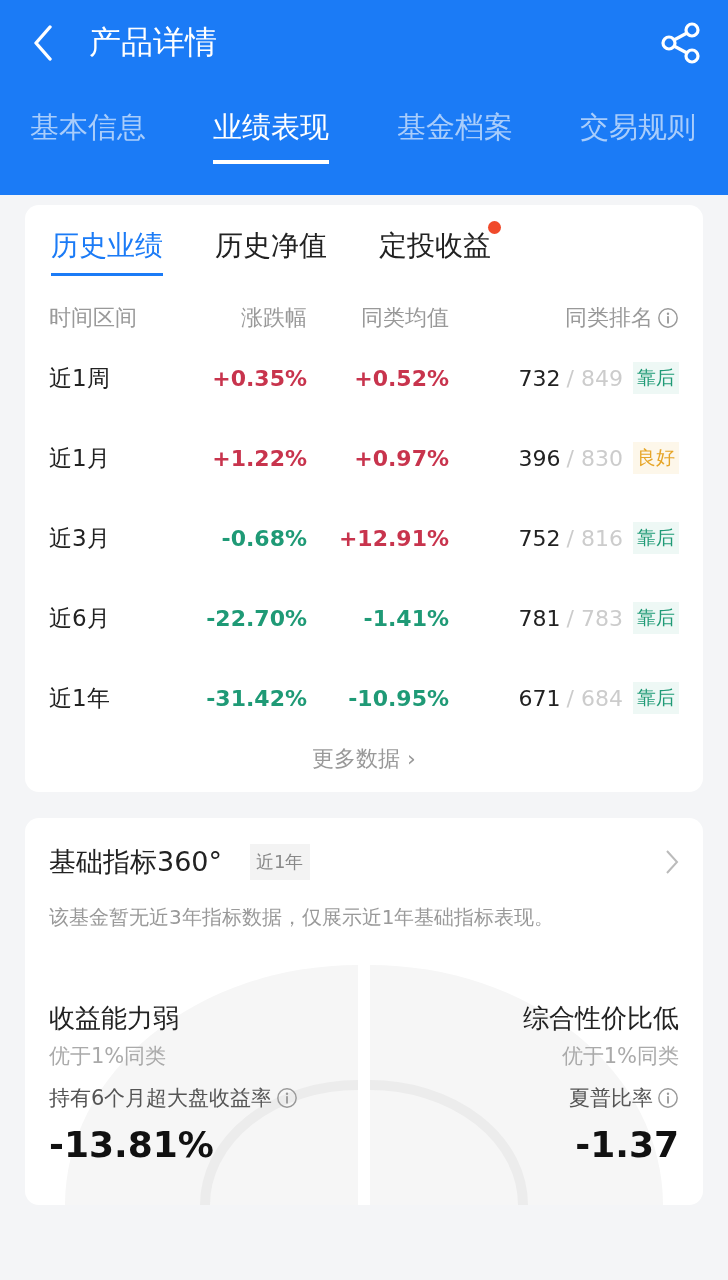 The height and width of the screenshot is (1280, 728). I want to click on table-cell: +0.97%, so click(401, 458).